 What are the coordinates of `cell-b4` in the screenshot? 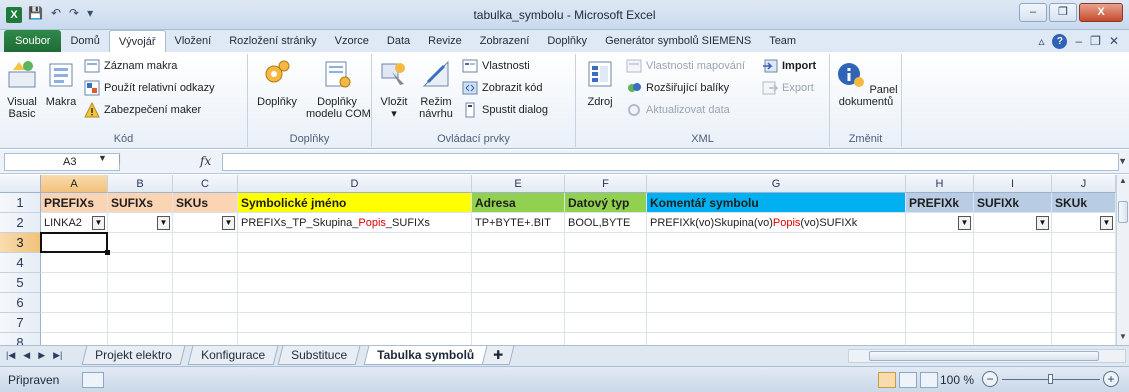 It's located at (140, 263).